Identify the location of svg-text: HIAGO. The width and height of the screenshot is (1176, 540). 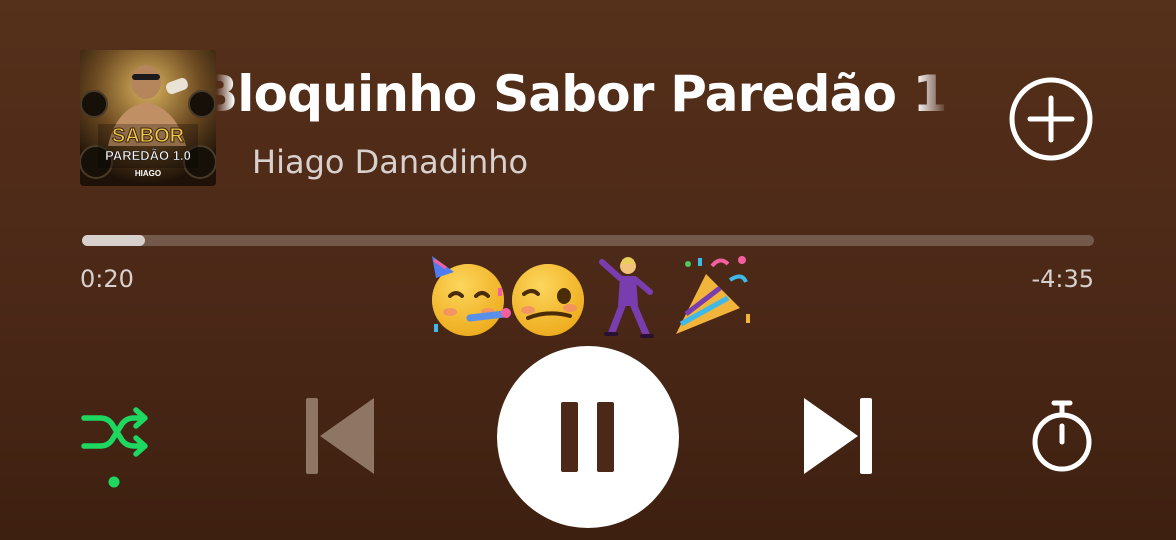
(148, 173).